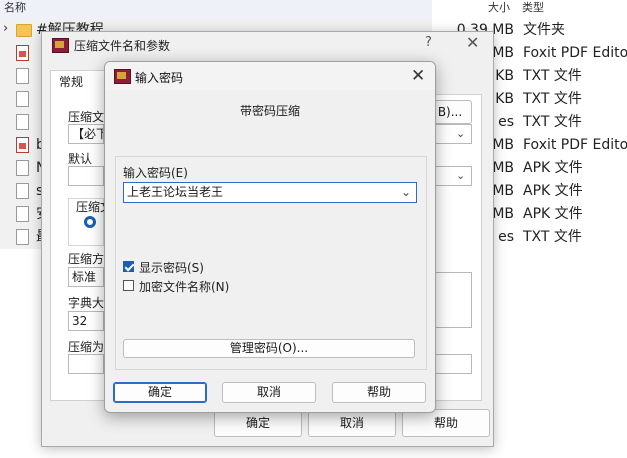  Describe the element at coordinates (122, 46) in the screenshot. I see `dialog-title: 压缩文件名和参数` at that location.